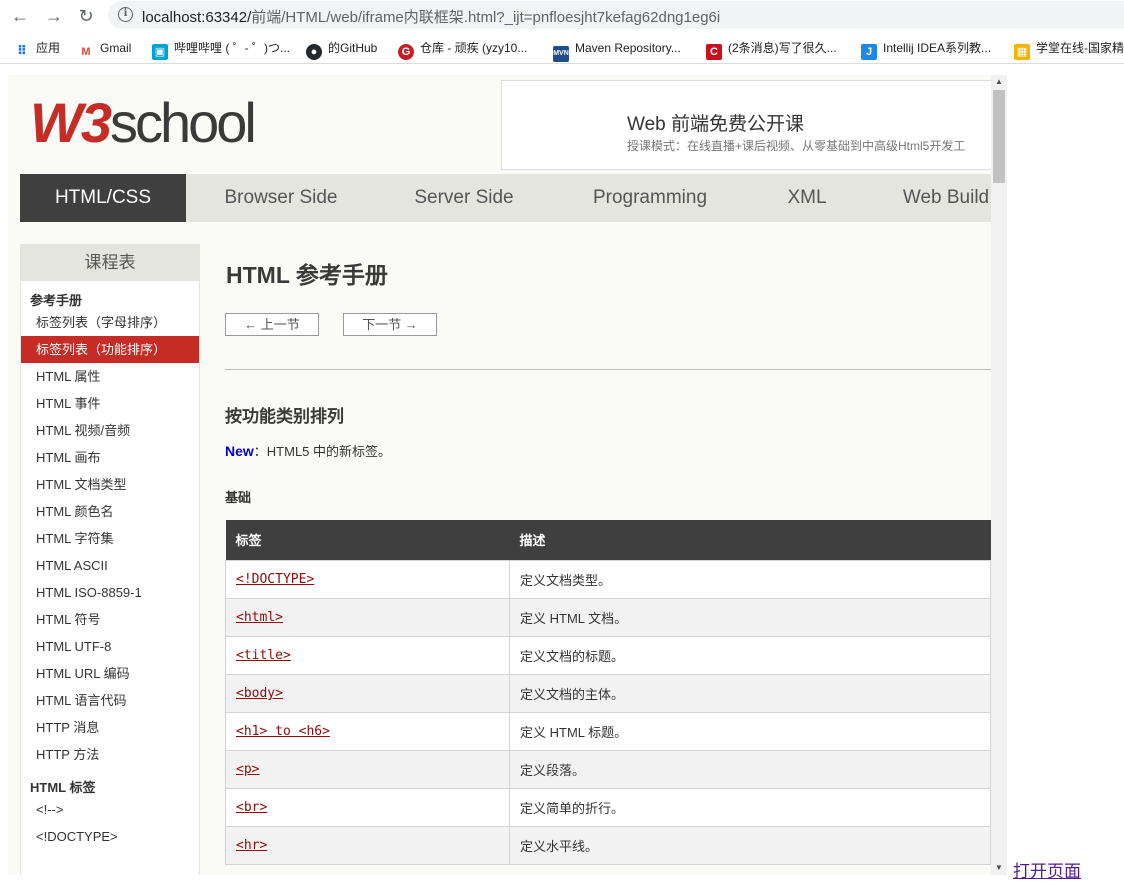 Image resolution: width=1124 pixels, height=891 pixels. What do you see at coordinates (160, 52) in the screenshot?
I see `bilibili-icon: ▣` at bounding box center [160, 52].